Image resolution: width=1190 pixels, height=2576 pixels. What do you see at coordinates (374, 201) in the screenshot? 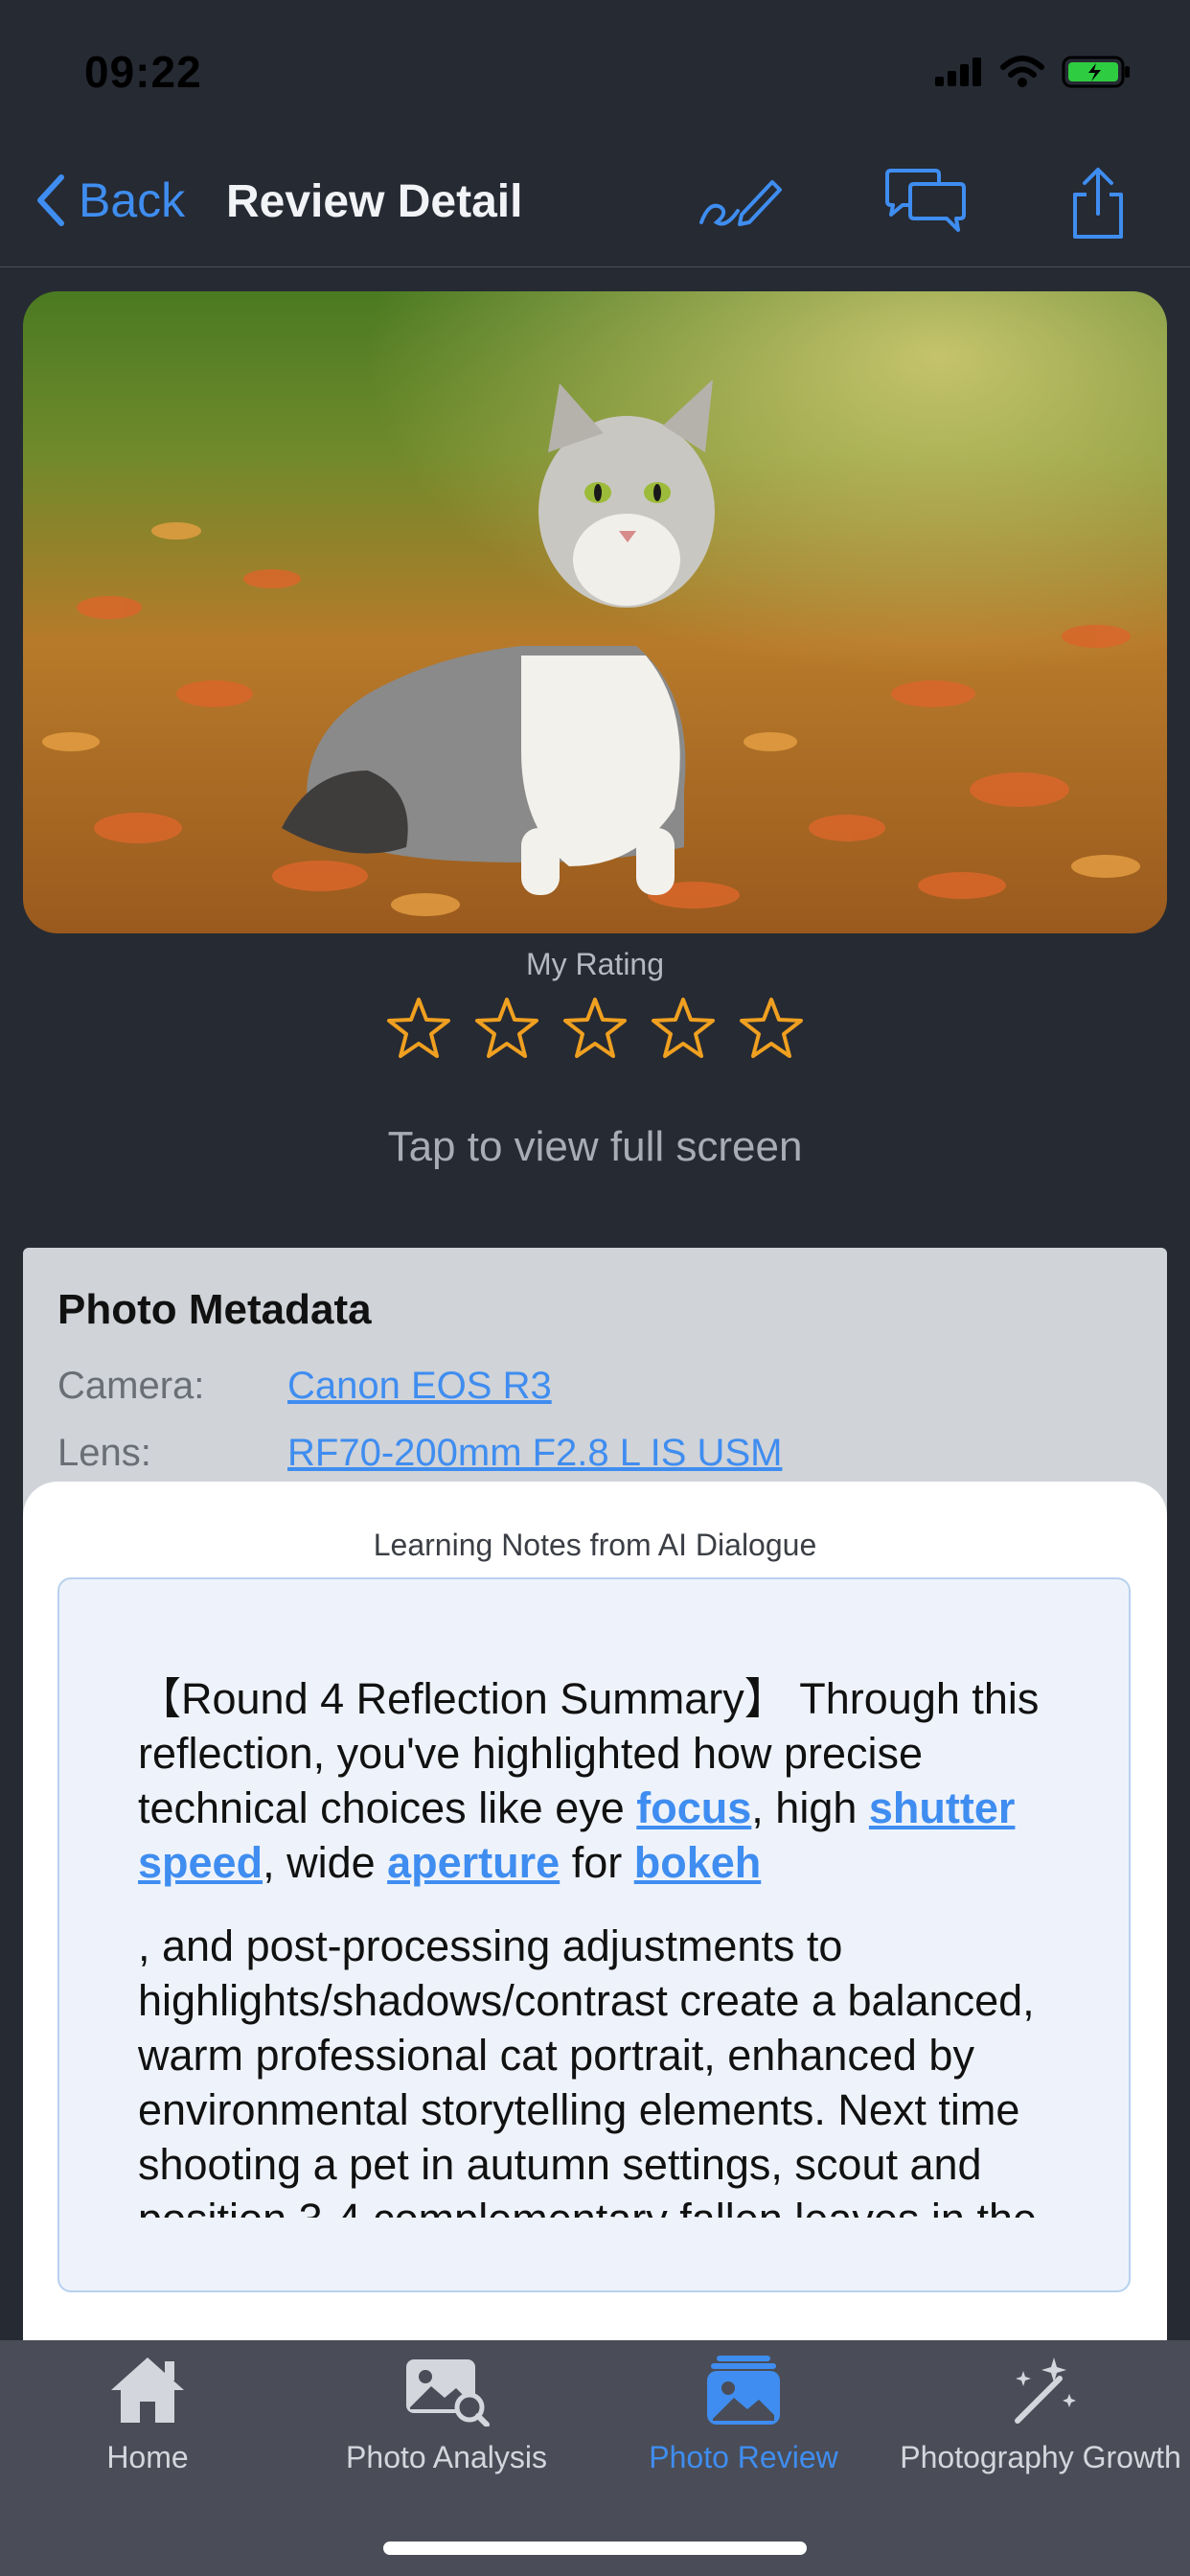
I see `page-title: Review Detail` at bounding box center [374, 201].